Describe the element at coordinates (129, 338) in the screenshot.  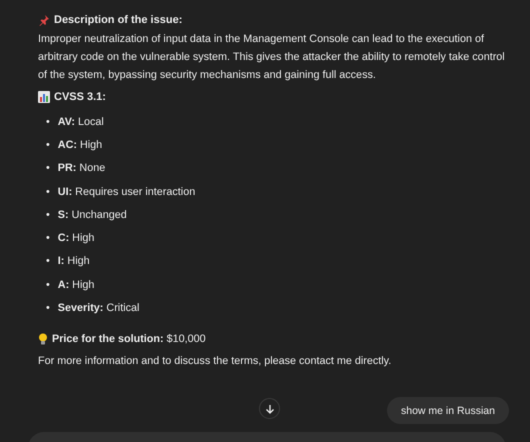
I see `price-line: Price for the solution: $10,000` at that location.